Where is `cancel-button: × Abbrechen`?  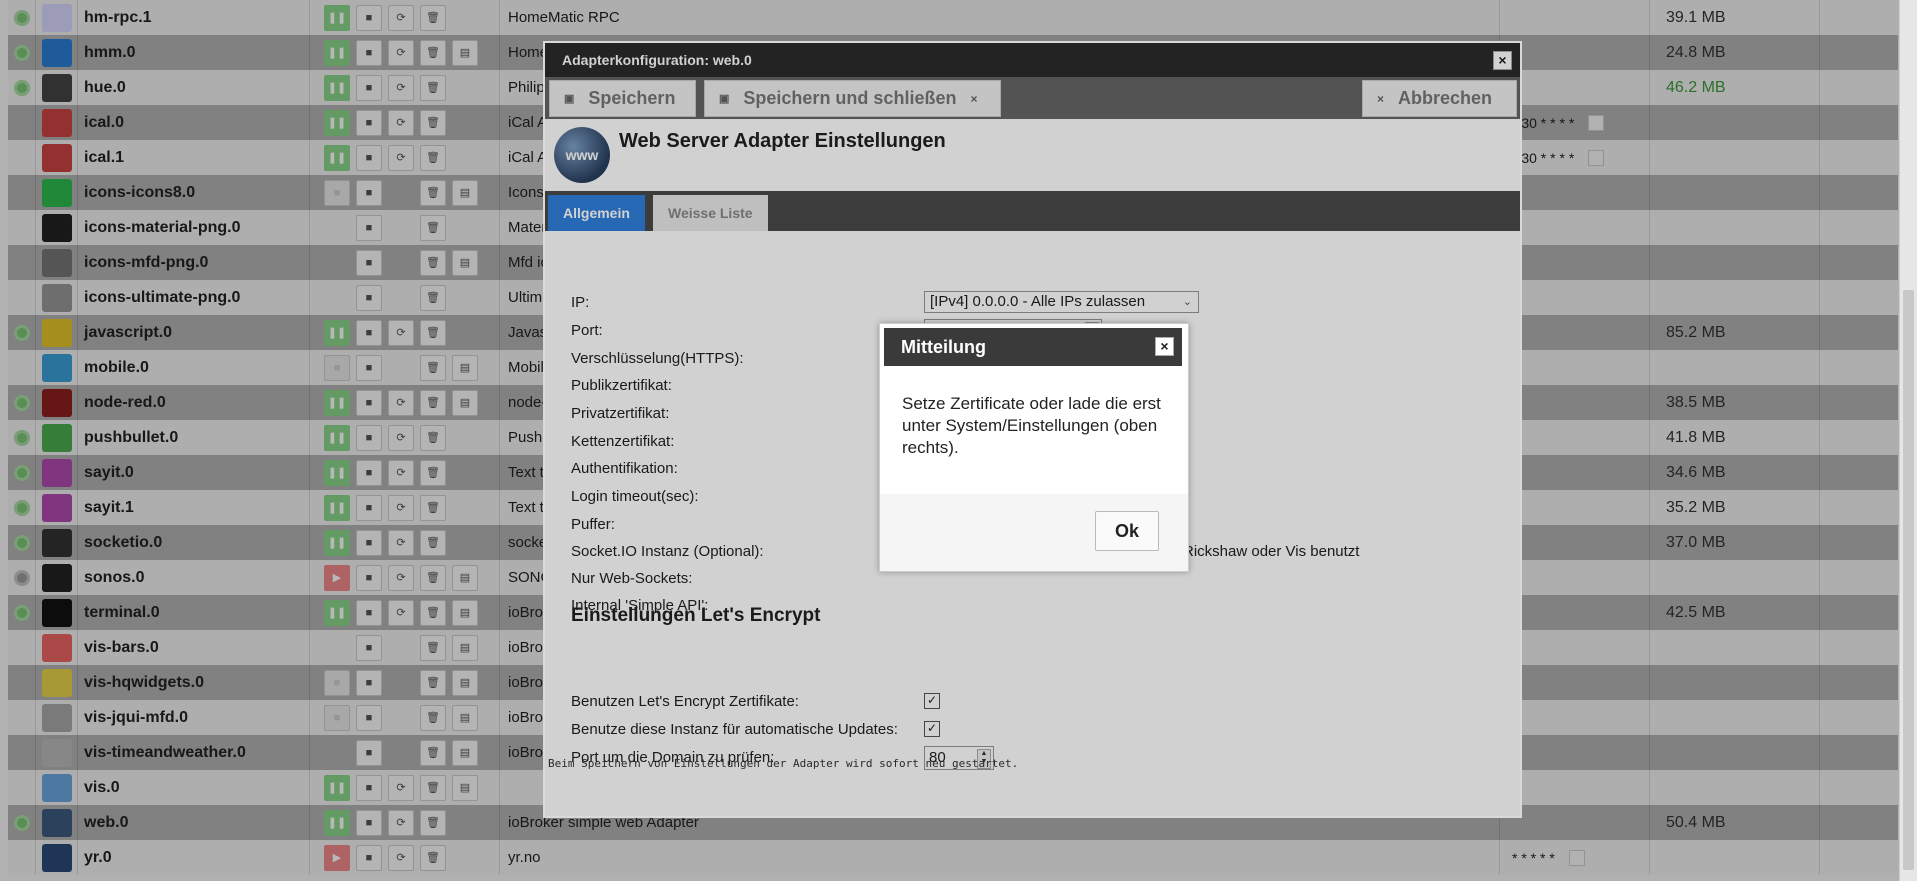
cancel-button: × Abbrechen is located at coordinates (1439, 98).